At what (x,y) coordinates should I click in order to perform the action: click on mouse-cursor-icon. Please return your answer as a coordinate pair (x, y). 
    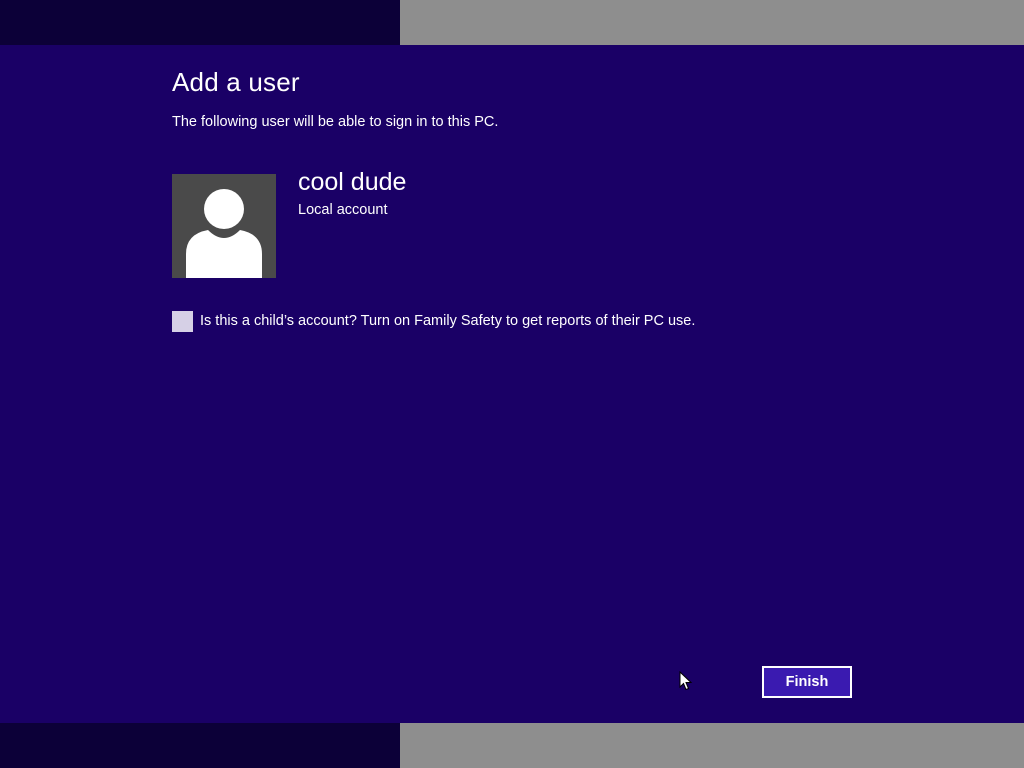
    Looking at the image, I should click on (686, 681).